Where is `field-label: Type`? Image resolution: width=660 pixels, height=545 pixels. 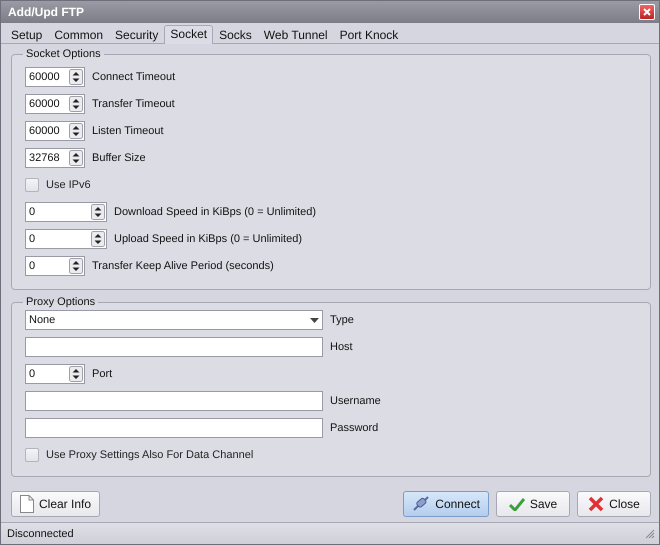
field-label: Type is located at coordinates (342, 320).